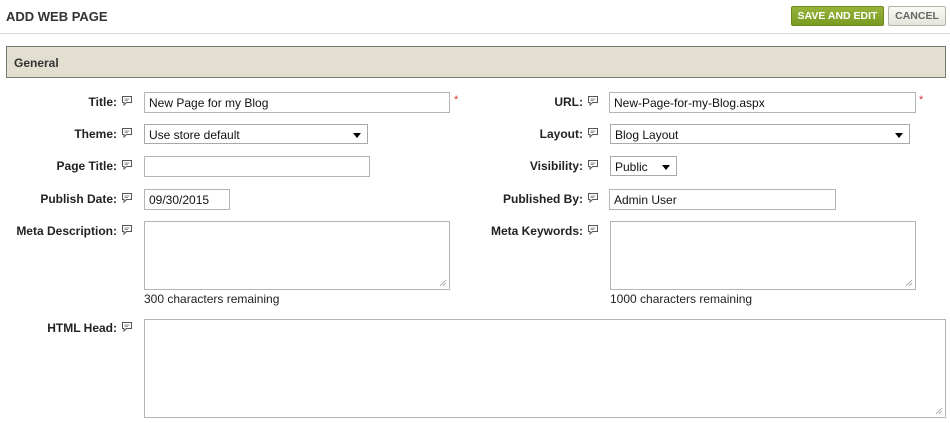 This screenshot has width=950, height=423. I want to click on theme-label: Theme:, so click(95, 134).